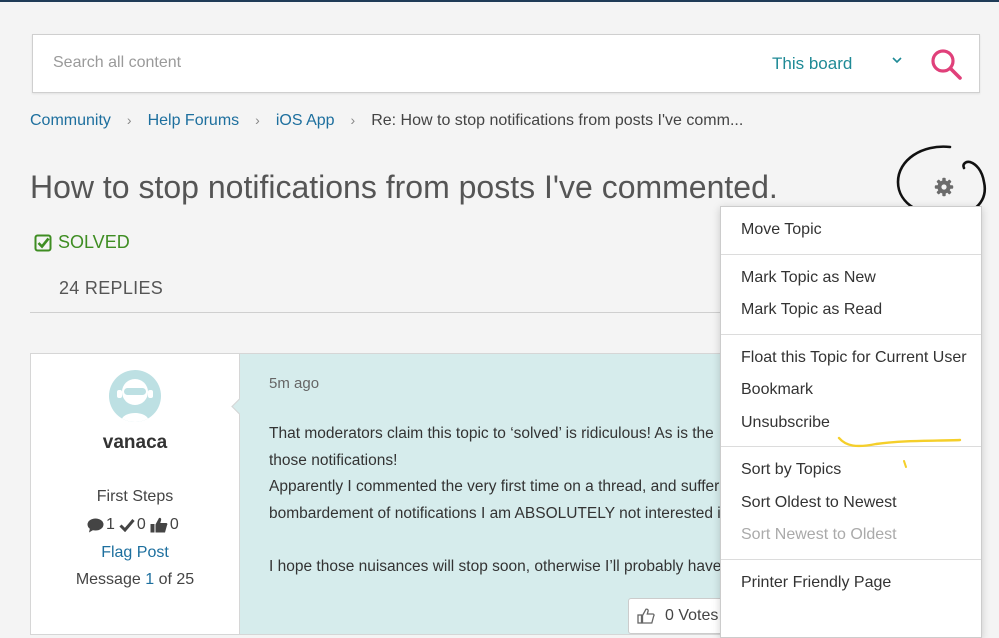 The width and height of the screenshot is (999, 638). Describe the element at coordinates (851, 503) in the screenshot. I see `menu-item-sort-oldest: Sort Oldest to Newest` at that location.